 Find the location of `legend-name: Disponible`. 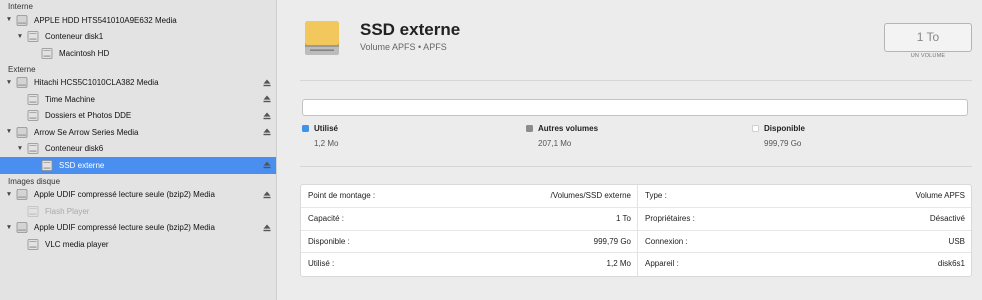

legend-name: Disponible is located at coordinates (784, 128).